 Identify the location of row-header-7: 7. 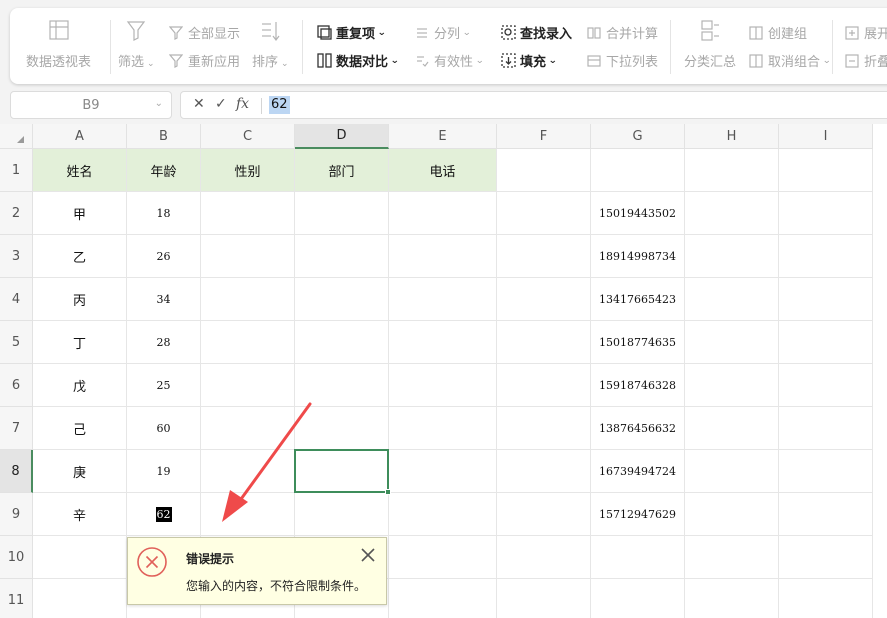
(16, 428).